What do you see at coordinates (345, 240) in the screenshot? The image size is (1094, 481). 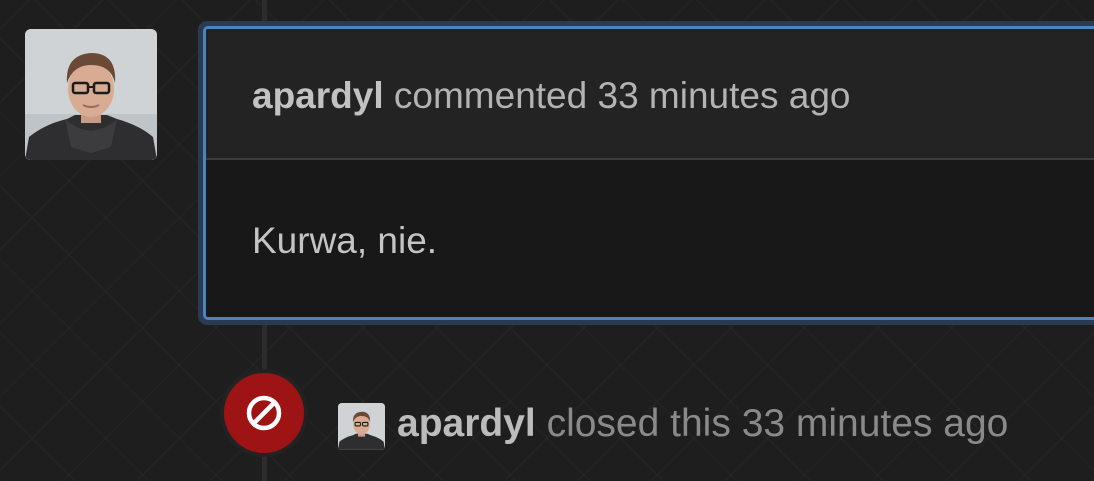 I see `comment-body: Kurwa, nie.` at bounding box center [345, 240].